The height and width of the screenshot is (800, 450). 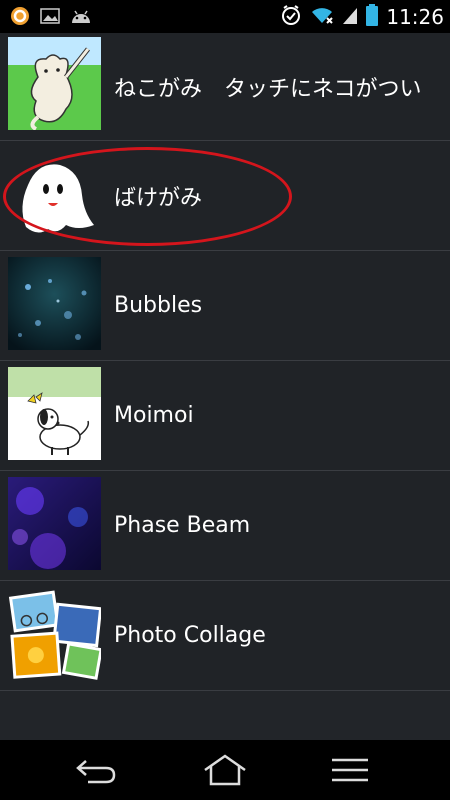 I want to click on status-clock: 11:26, so click(x=415, y=17).